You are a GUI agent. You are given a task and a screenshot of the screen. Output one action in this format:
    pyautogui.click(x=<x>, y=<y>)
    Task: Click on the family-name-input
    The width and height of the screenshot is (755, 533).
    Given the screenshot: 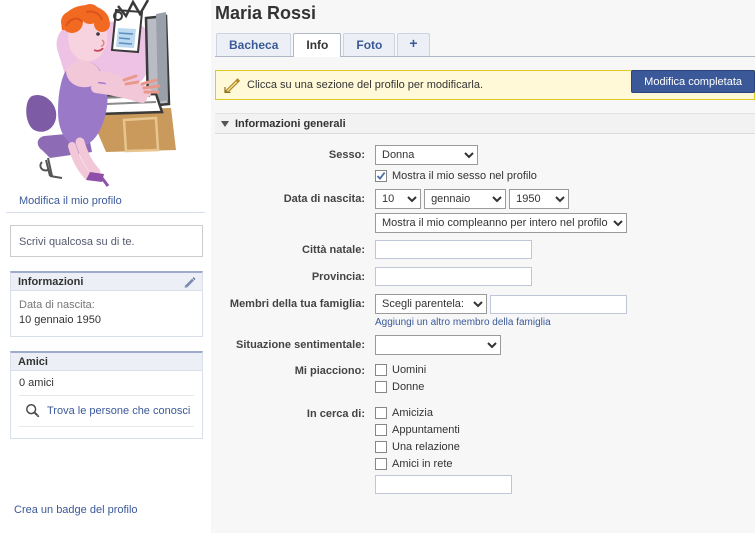 What is the action you would take?
    pyautogui.click(x=559, y=304)
    